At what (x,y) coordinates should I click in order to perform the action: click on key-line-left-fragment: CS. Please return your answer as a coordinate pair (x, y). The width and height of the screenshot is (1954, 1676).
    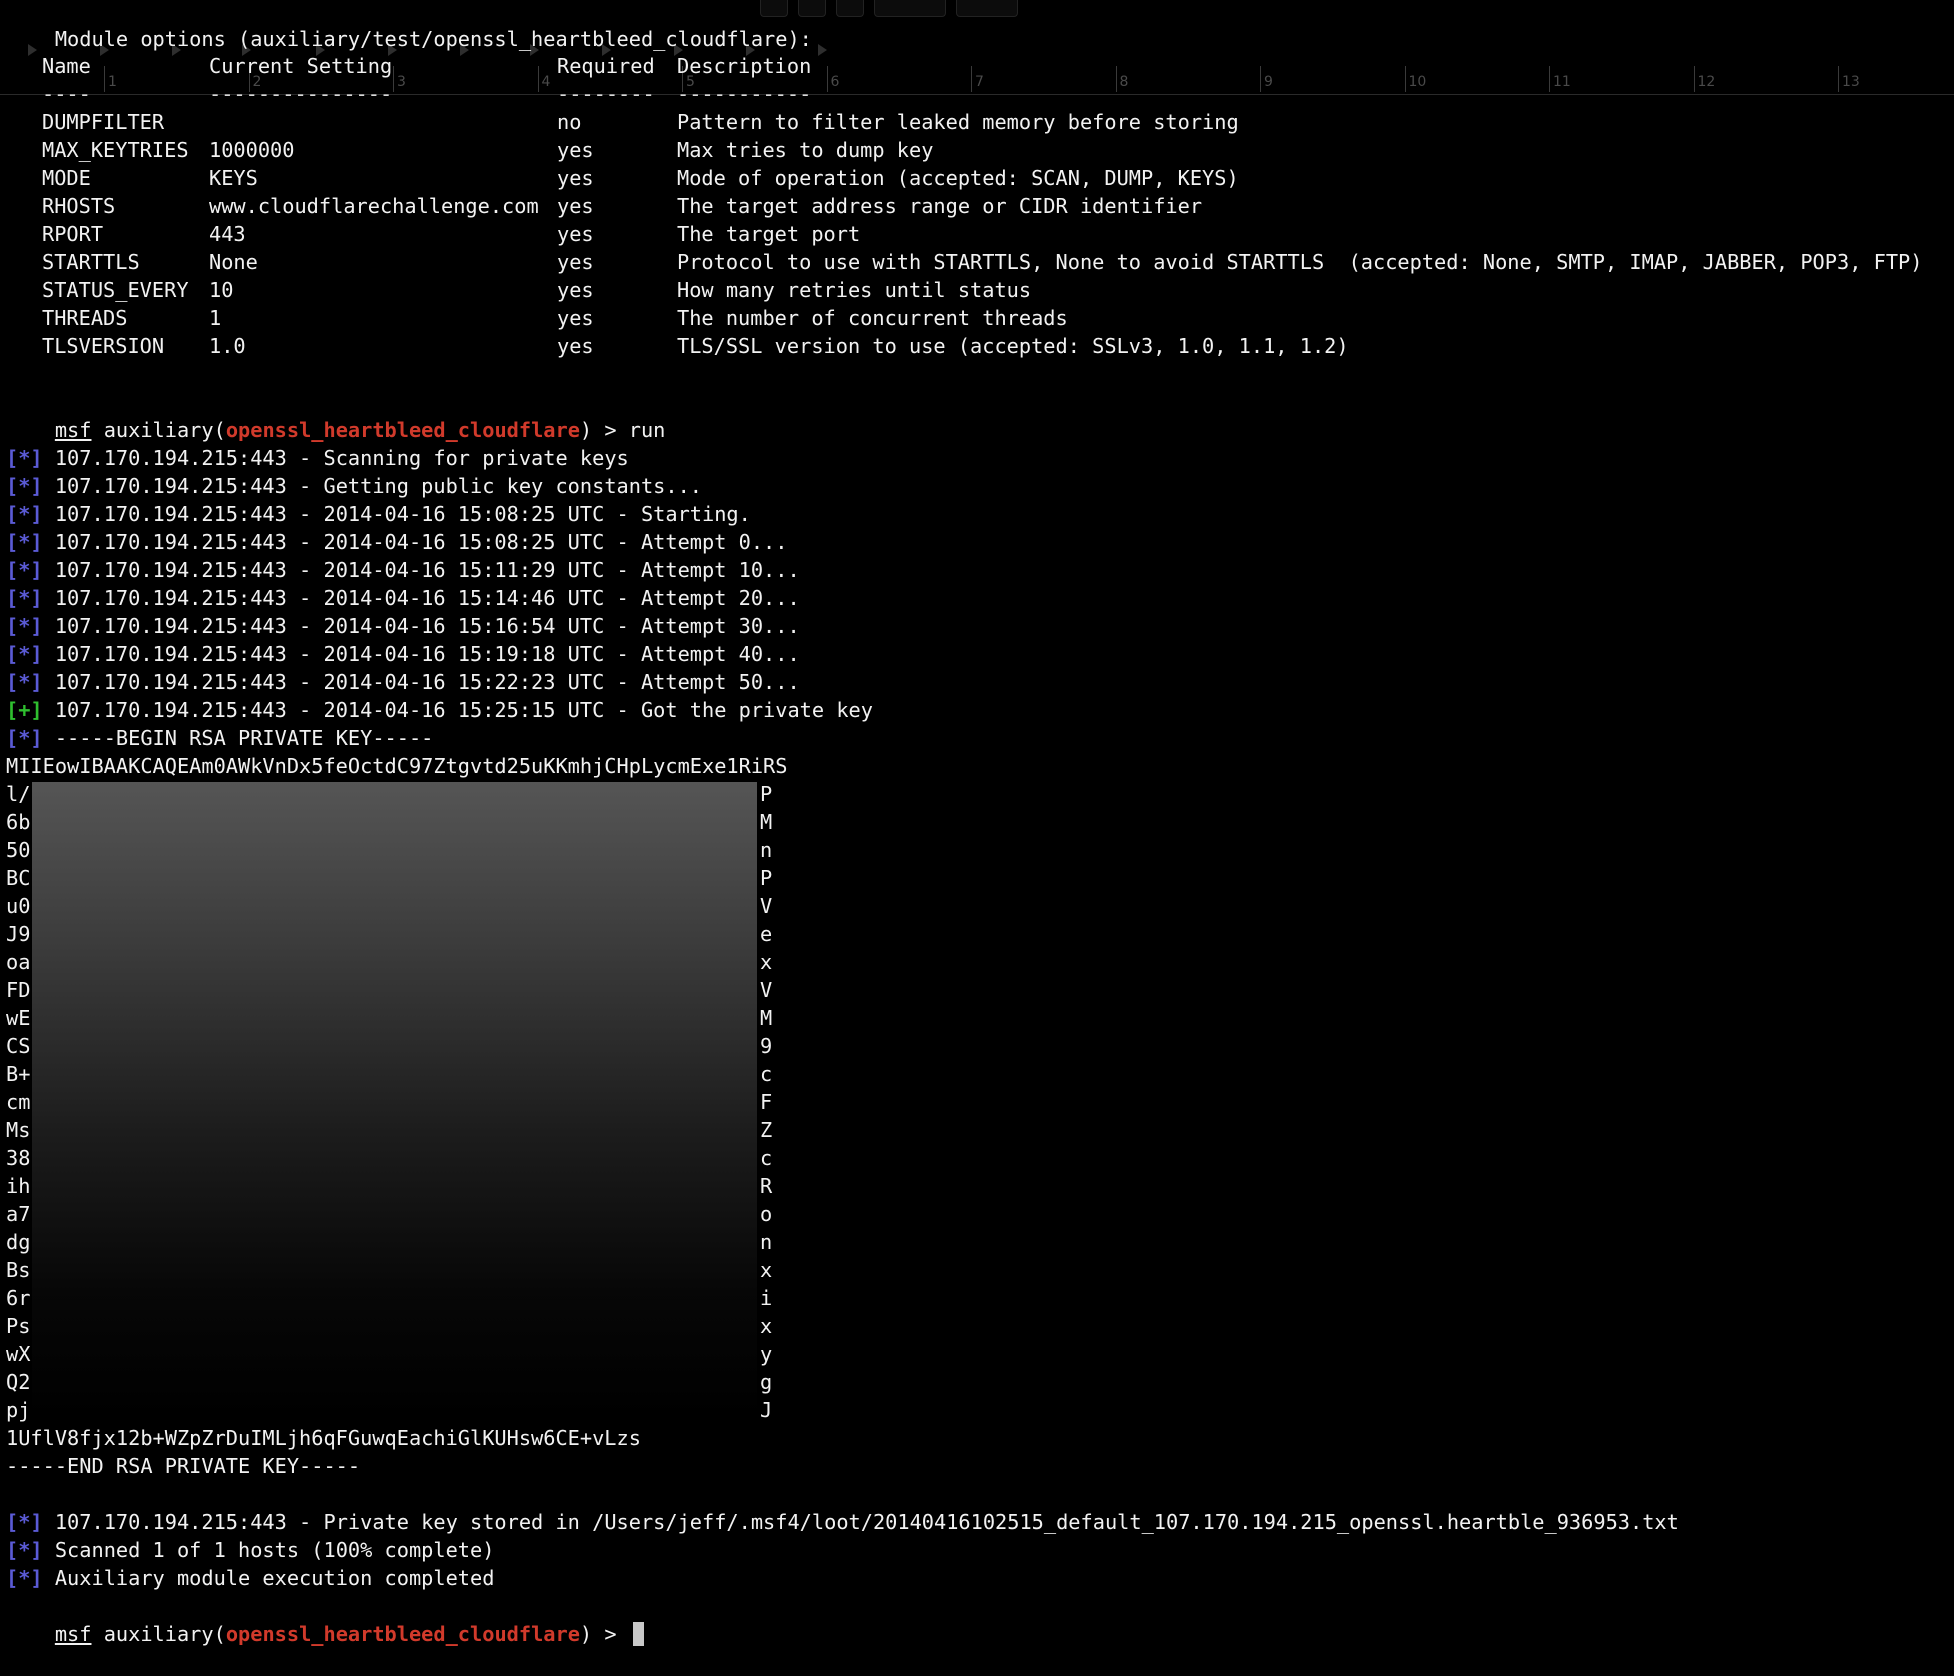
    Looking at the image, I should click on (18, 1046).